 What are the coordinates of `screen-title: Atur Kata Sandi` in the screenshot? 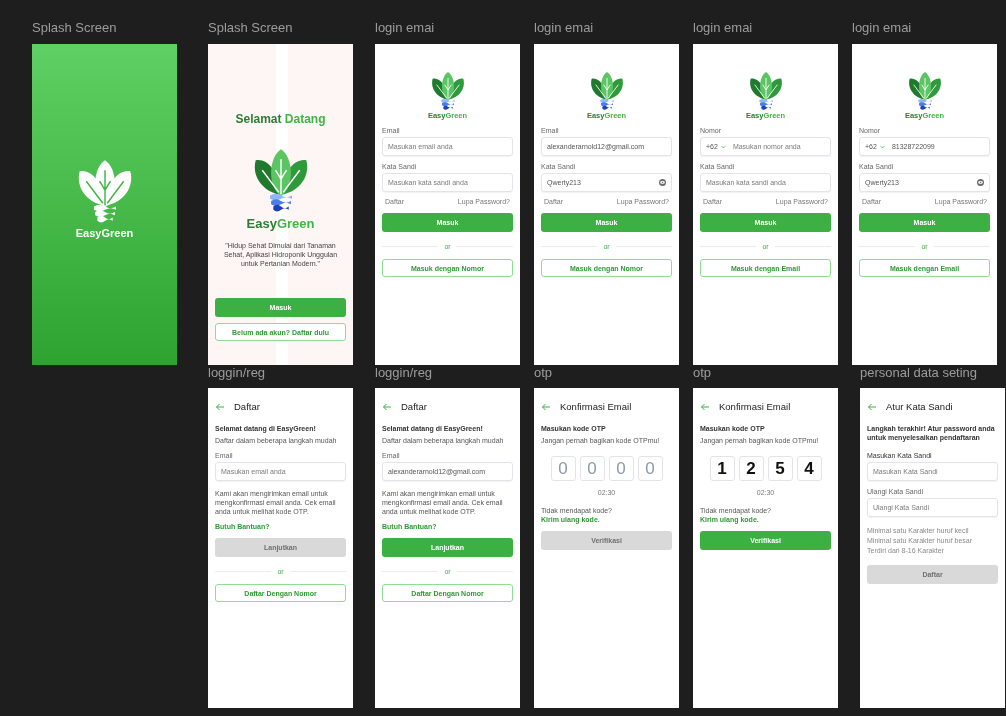 It's located at (919, 406).